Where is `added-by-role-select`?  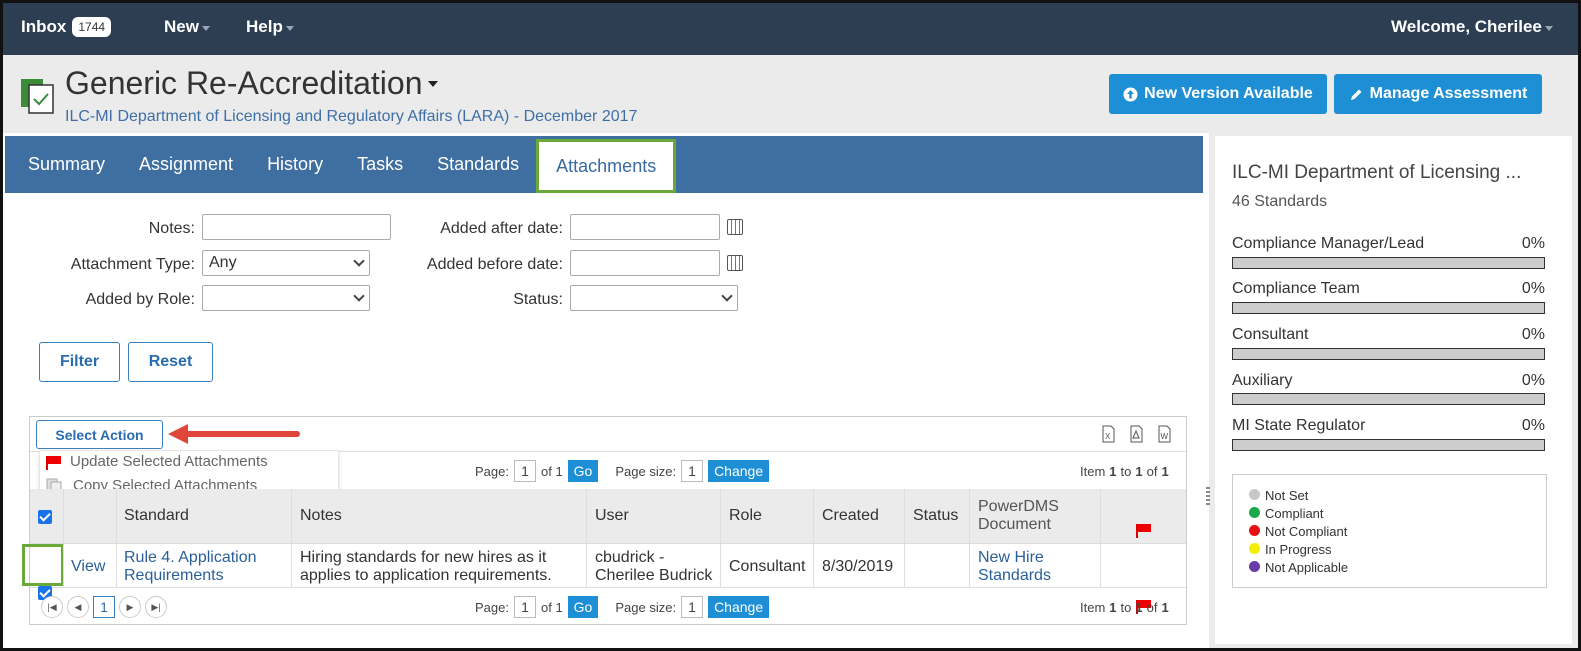 added-by-role-select is located at coordinates (286, 298).